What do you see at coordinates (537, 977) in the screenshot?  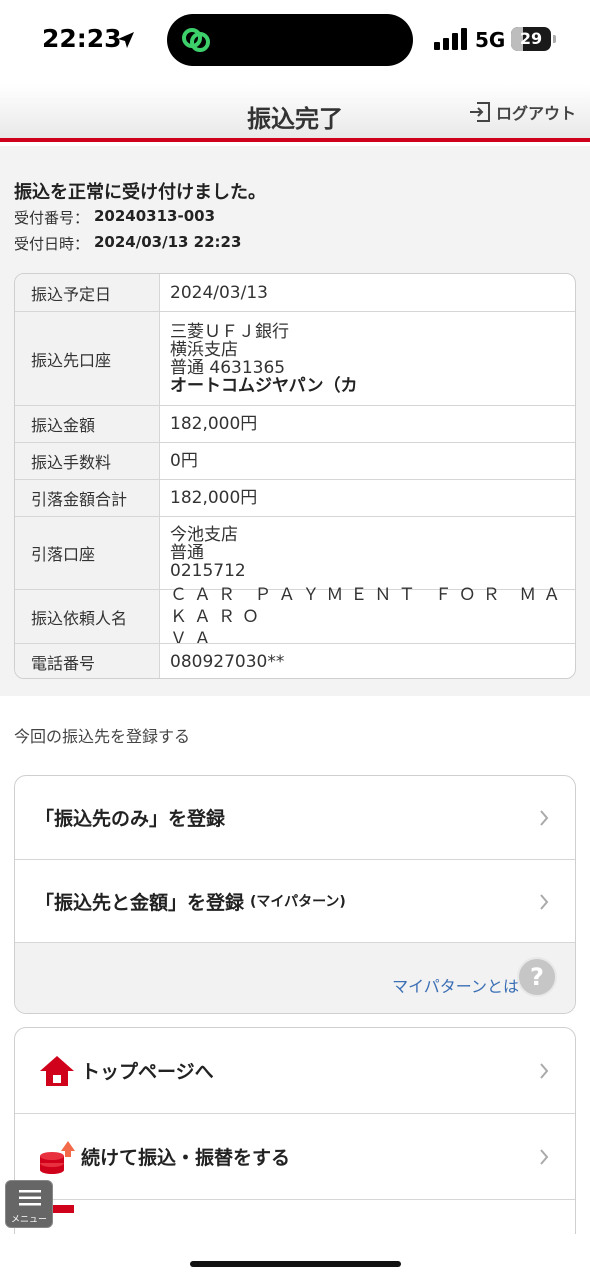 I see `help-icon: ?` at bounding box center [537, 977].